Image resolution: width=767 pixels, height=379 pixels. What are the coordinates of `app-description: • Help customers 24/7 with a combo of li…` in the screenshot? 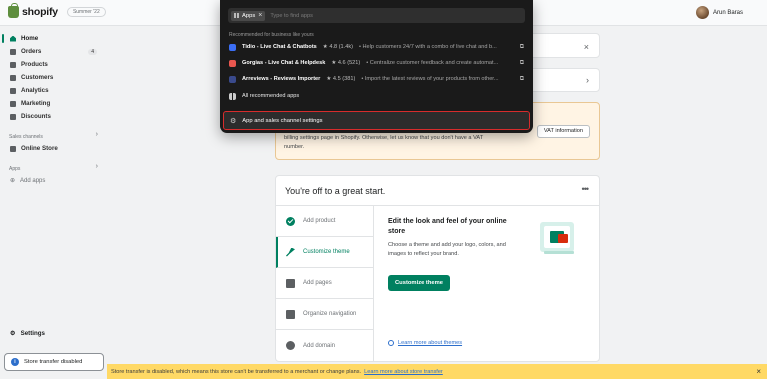 It's located at (428, 47).